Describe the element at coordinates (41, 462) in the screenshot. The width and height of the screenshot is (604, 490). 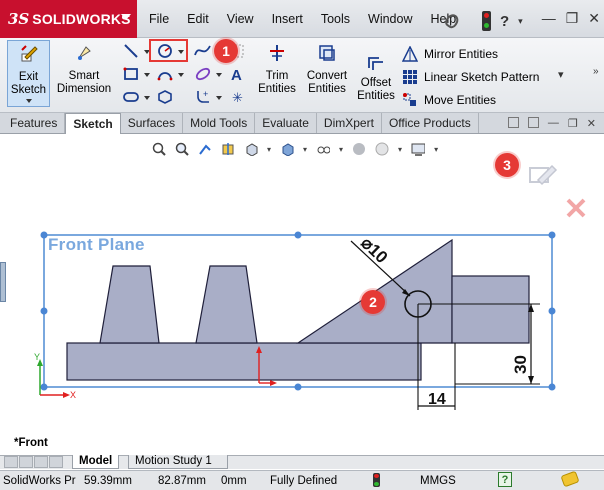
I see `next-tab-arrow-icon` at that location.